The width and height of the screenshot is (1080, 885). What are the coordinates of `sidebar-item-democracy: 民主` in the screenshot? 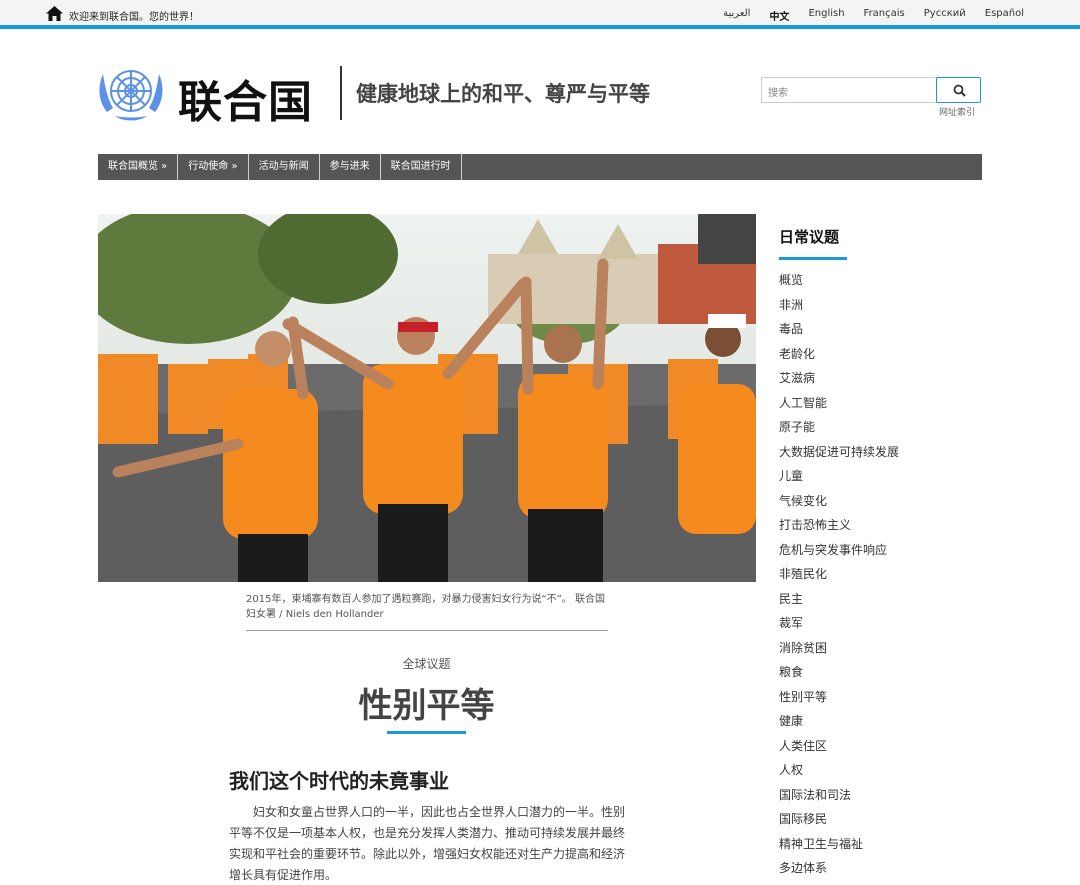 It's located at (839, 601).